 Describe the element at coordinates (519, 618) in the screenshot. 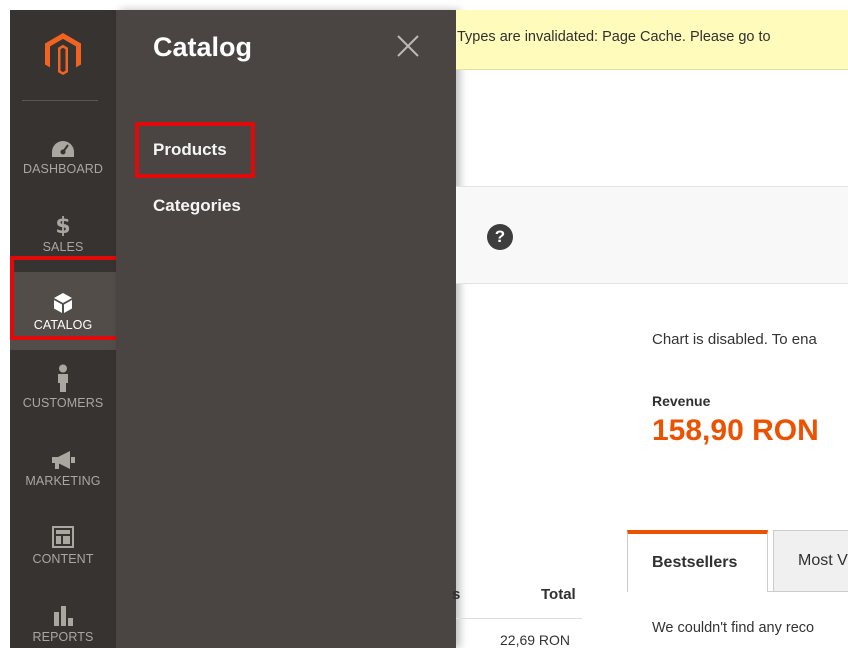

I see `table-header-divider` at that location.